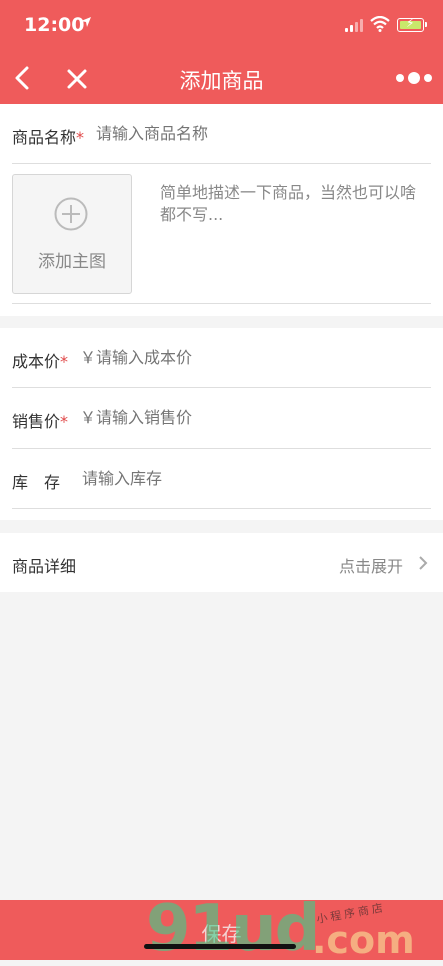 This screenshot has width=443, height=966. What do you see at coordinates (412, 24) in the screenshot?
I see `battery-icon: ⚡` at bounding box center [412, 24].